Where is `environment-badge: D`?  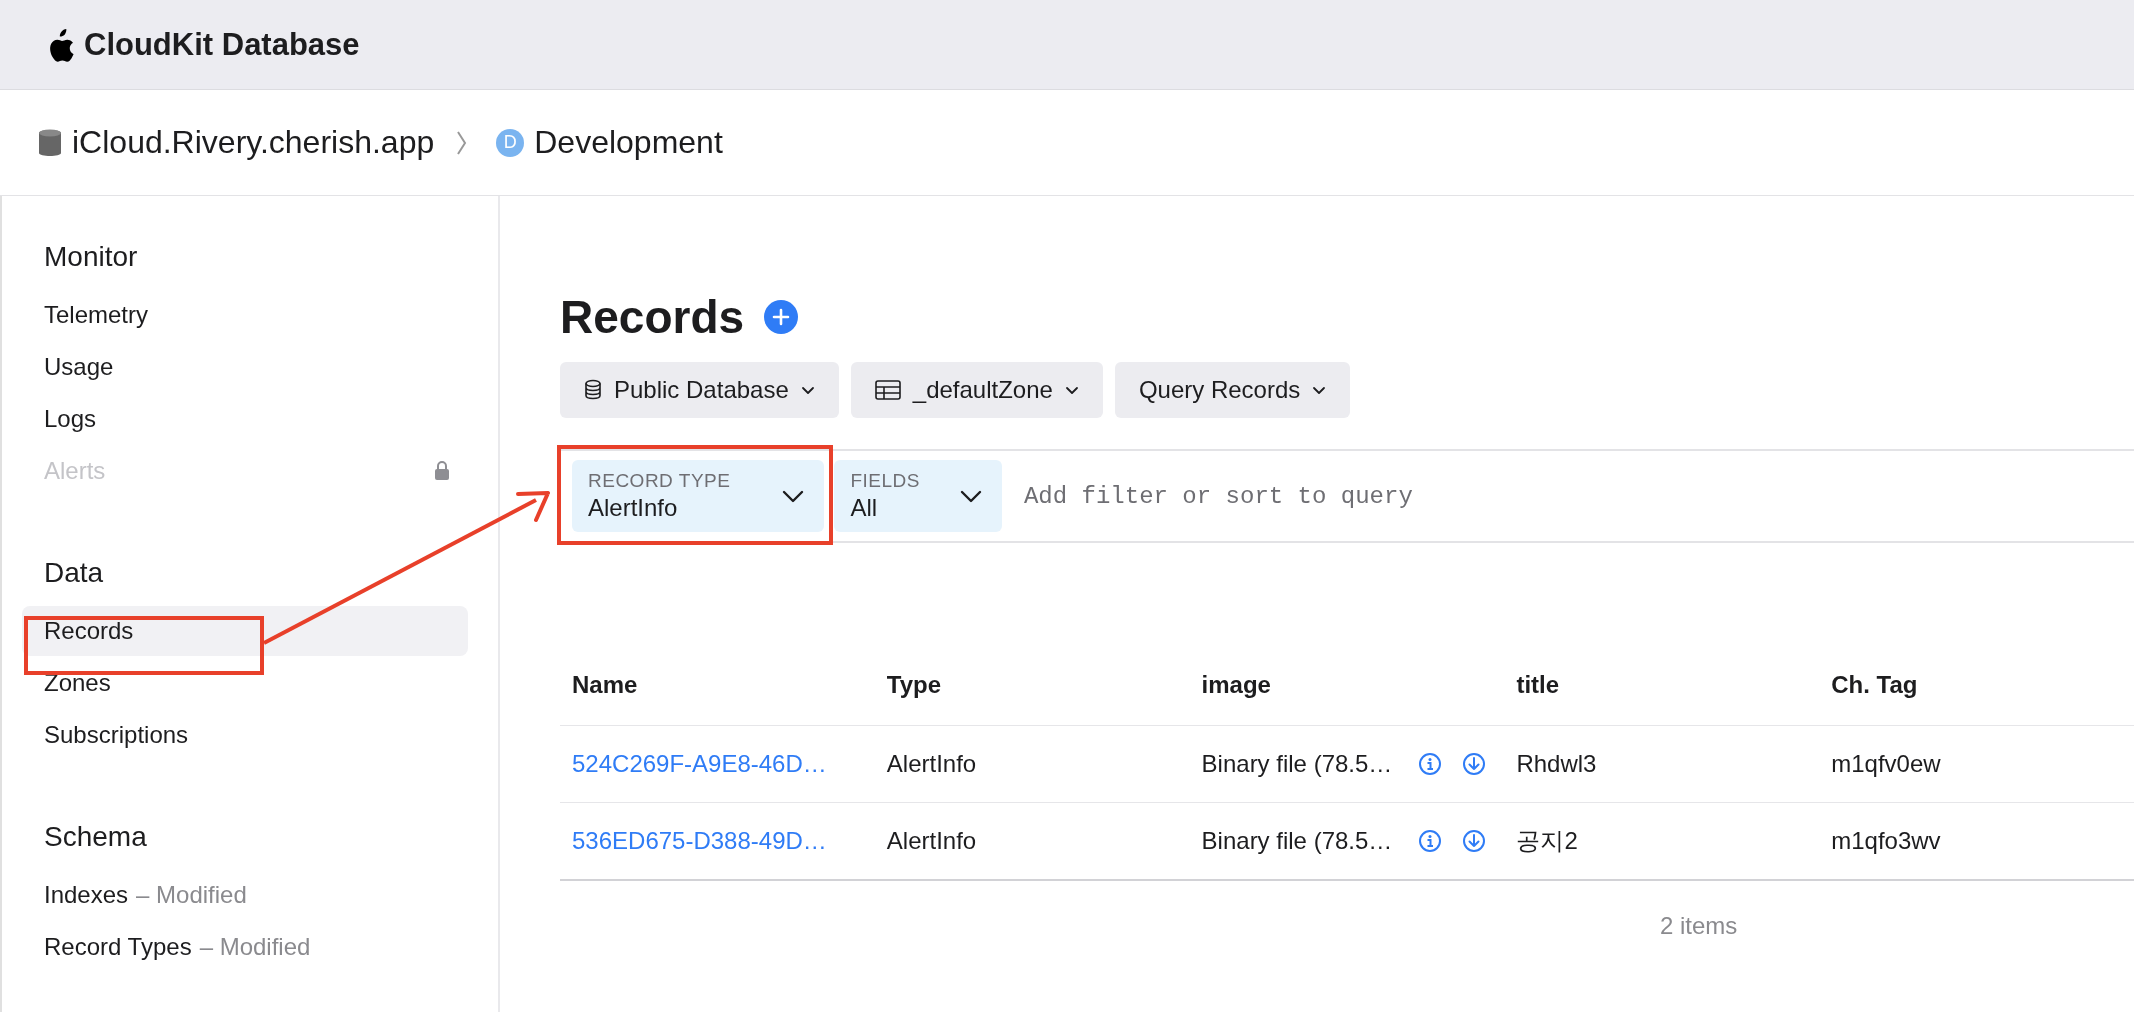
environment-badge: D is located at coordinates (510, 142).